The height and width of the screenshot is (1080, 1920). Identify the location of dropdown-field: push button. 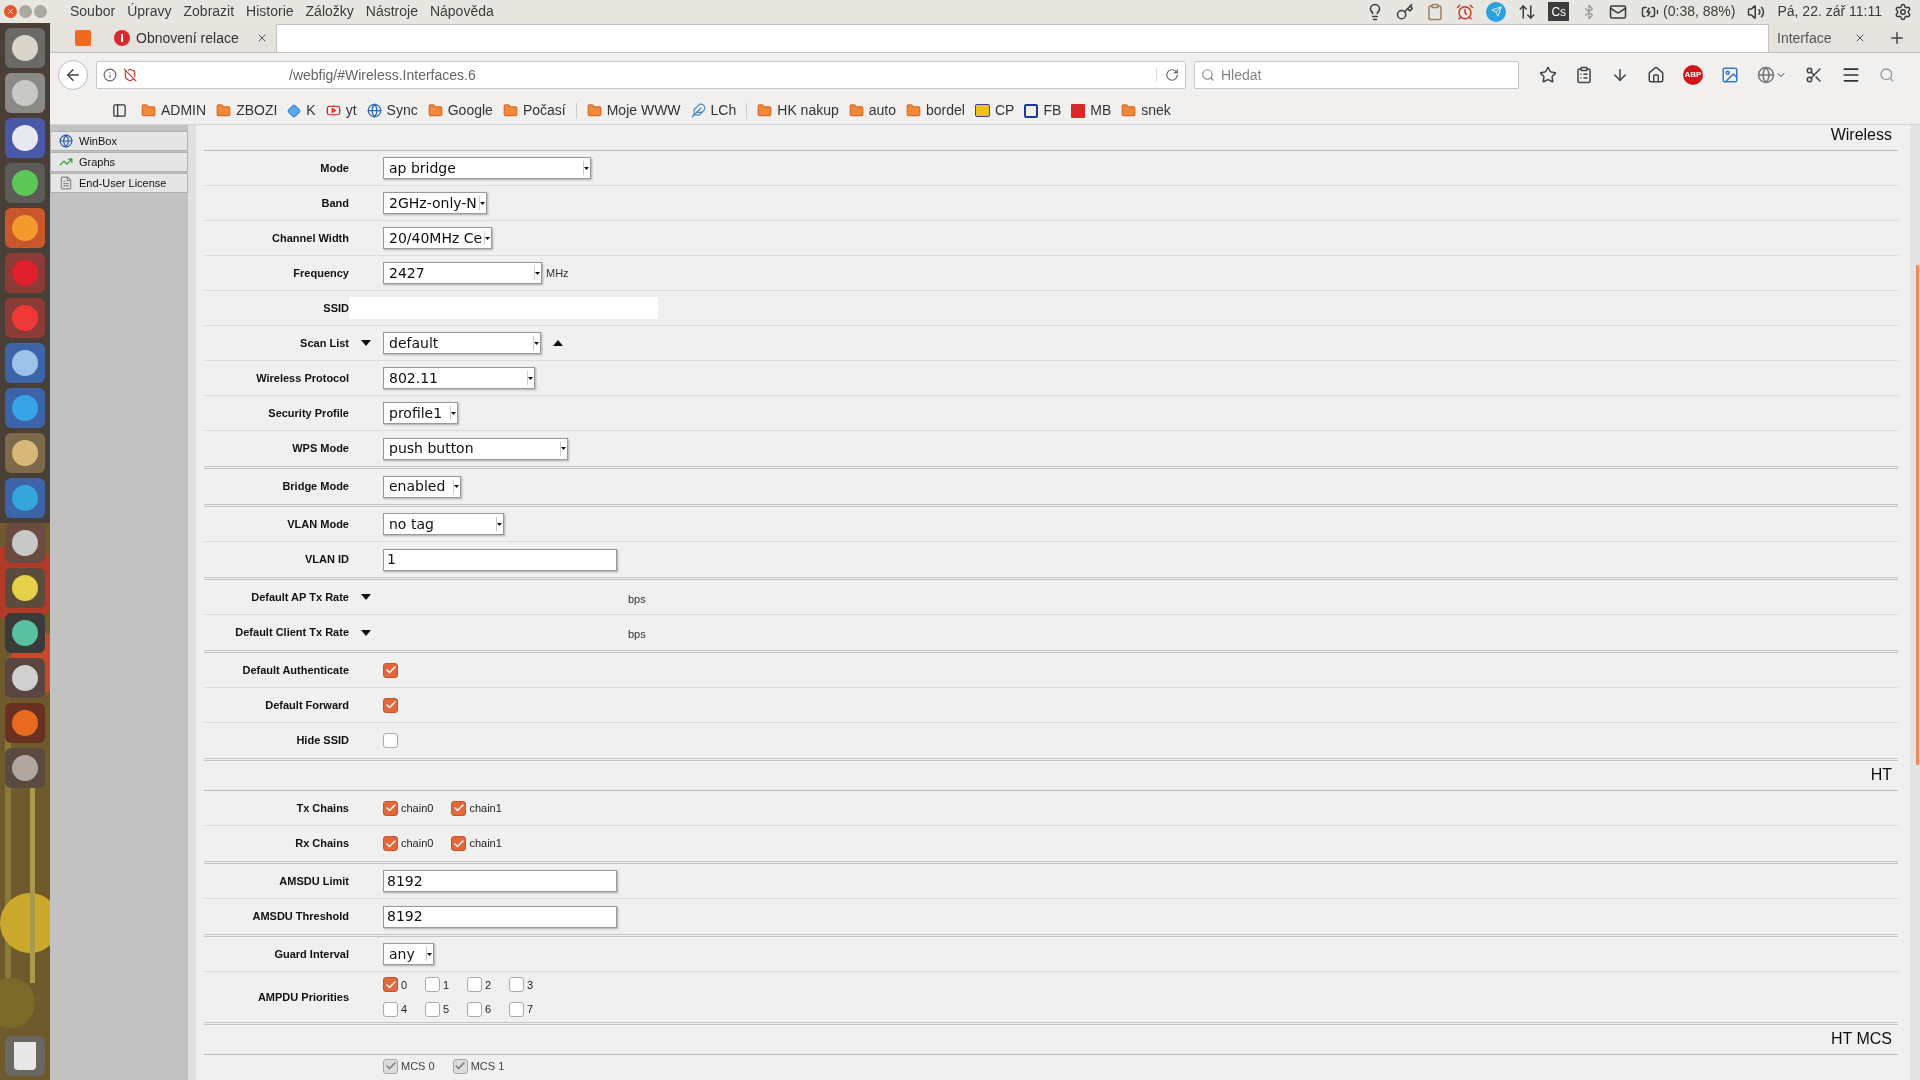
(475, 448).